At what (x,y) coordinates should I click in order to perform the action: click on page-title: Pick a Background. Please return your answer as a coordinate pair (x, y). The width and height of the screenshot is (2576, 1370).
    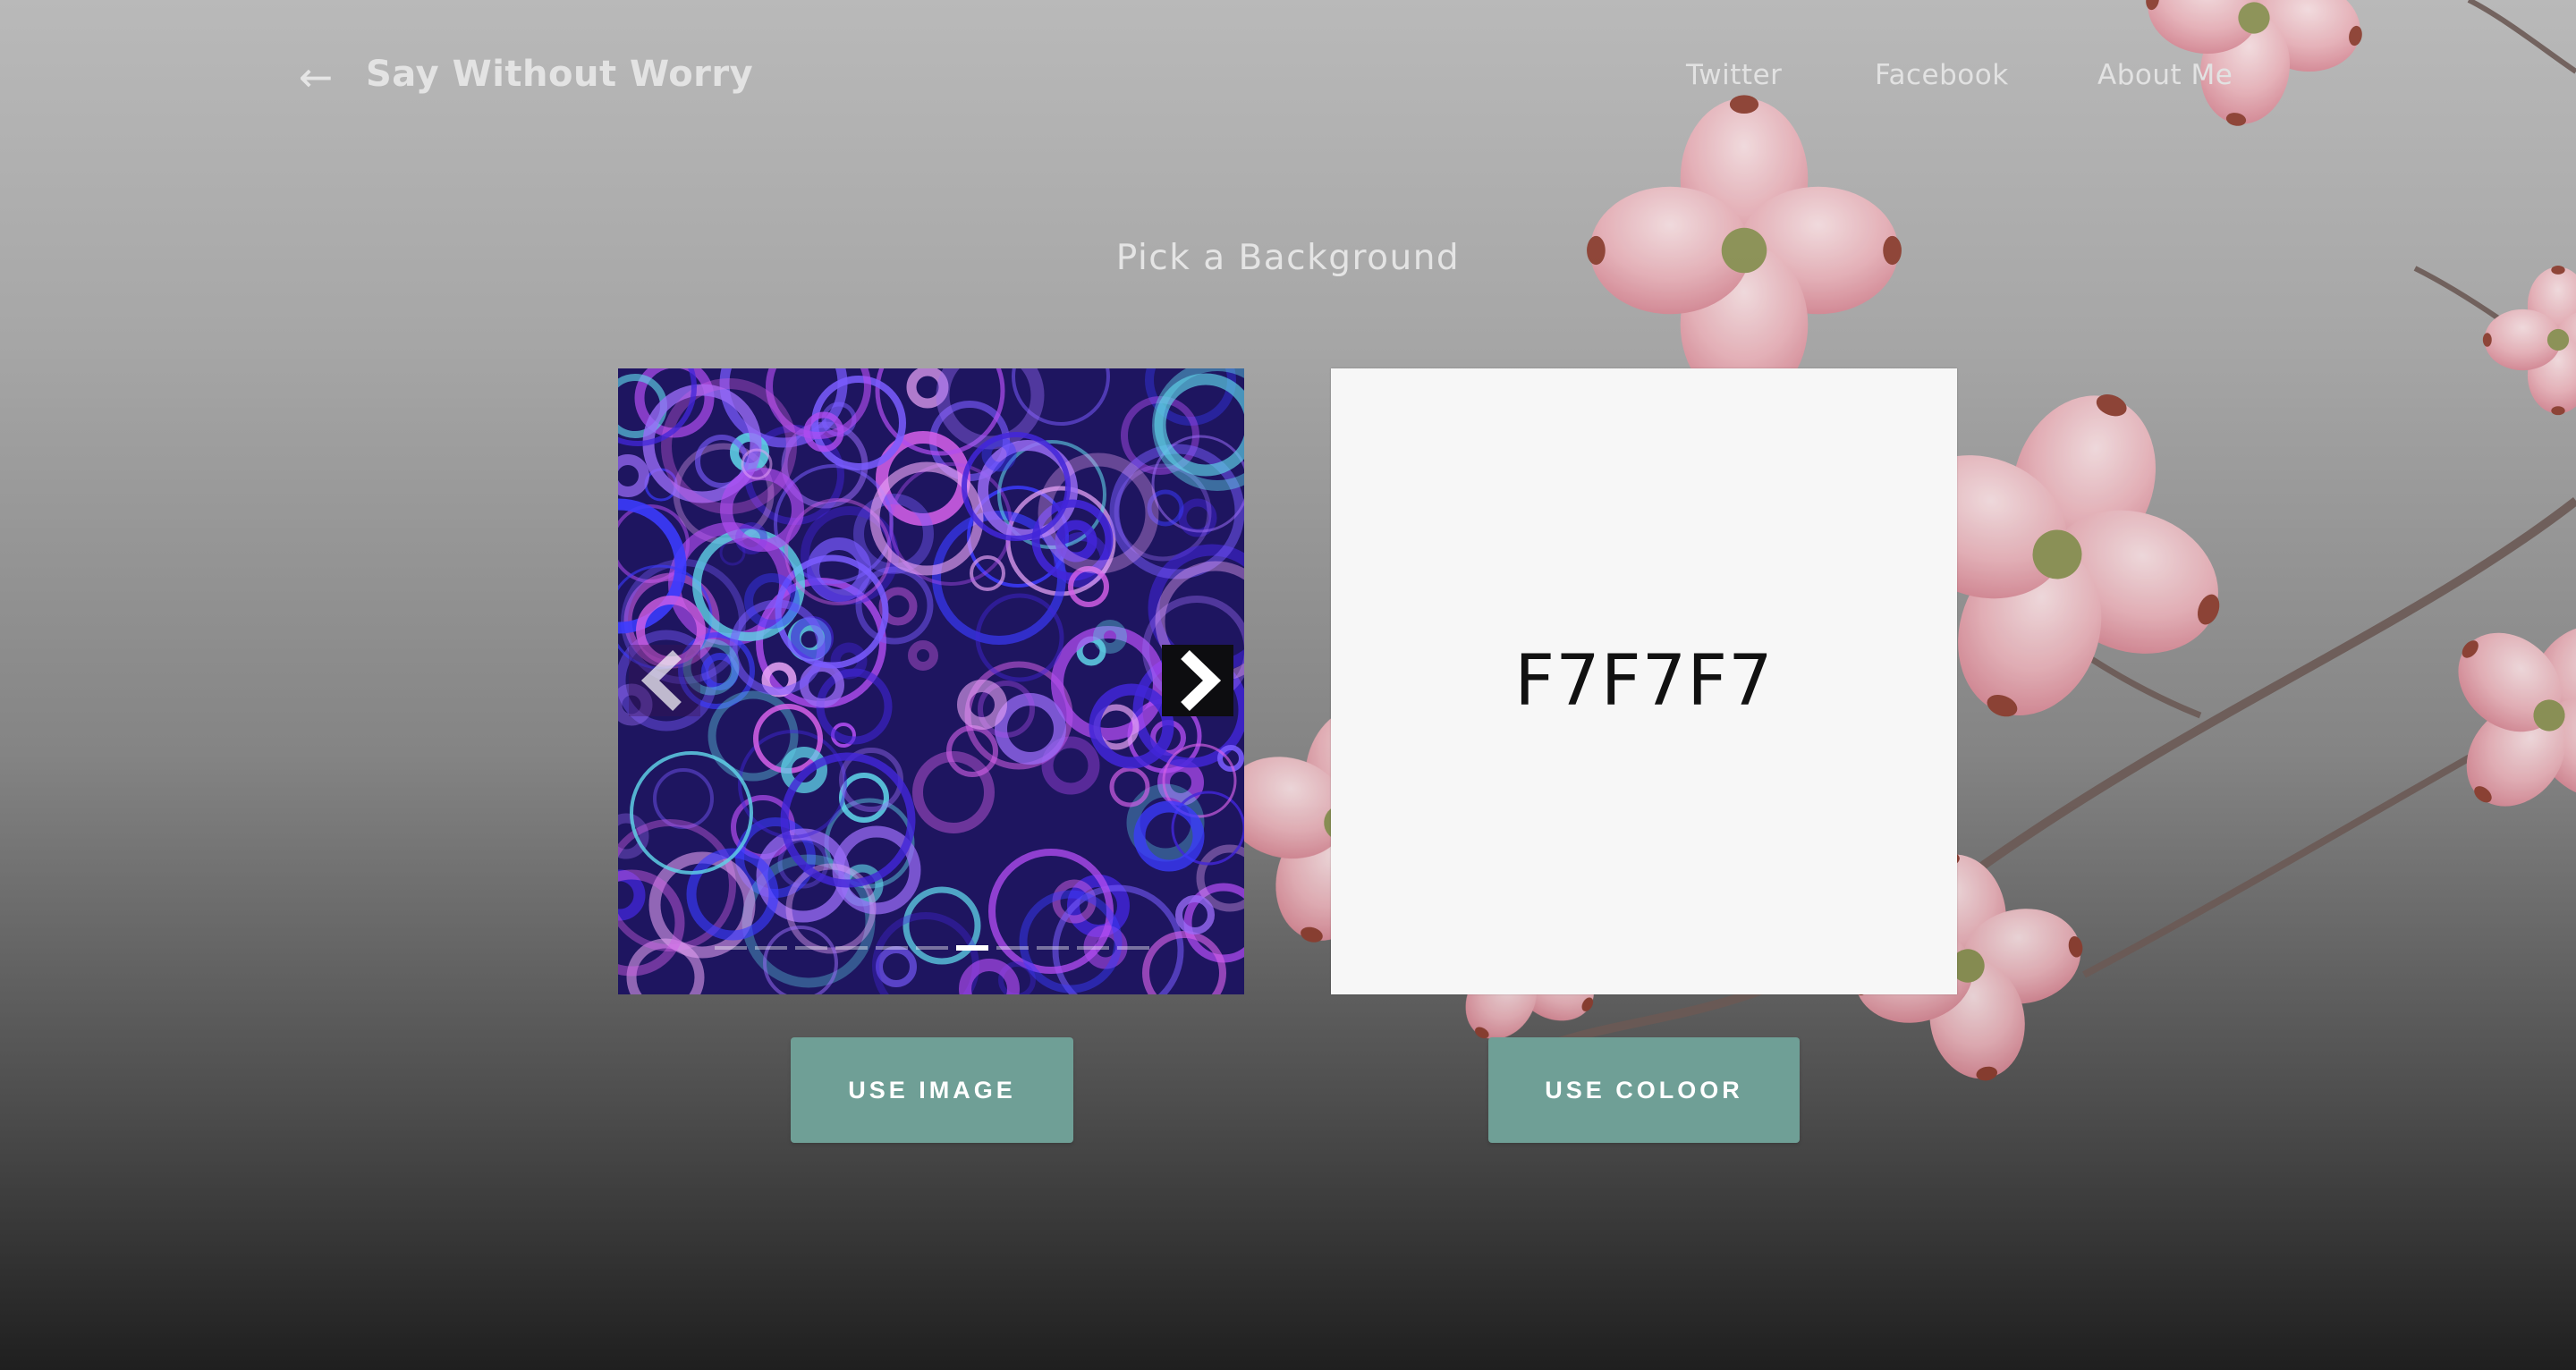
    Looking at the image, I should click on (1288, 258).